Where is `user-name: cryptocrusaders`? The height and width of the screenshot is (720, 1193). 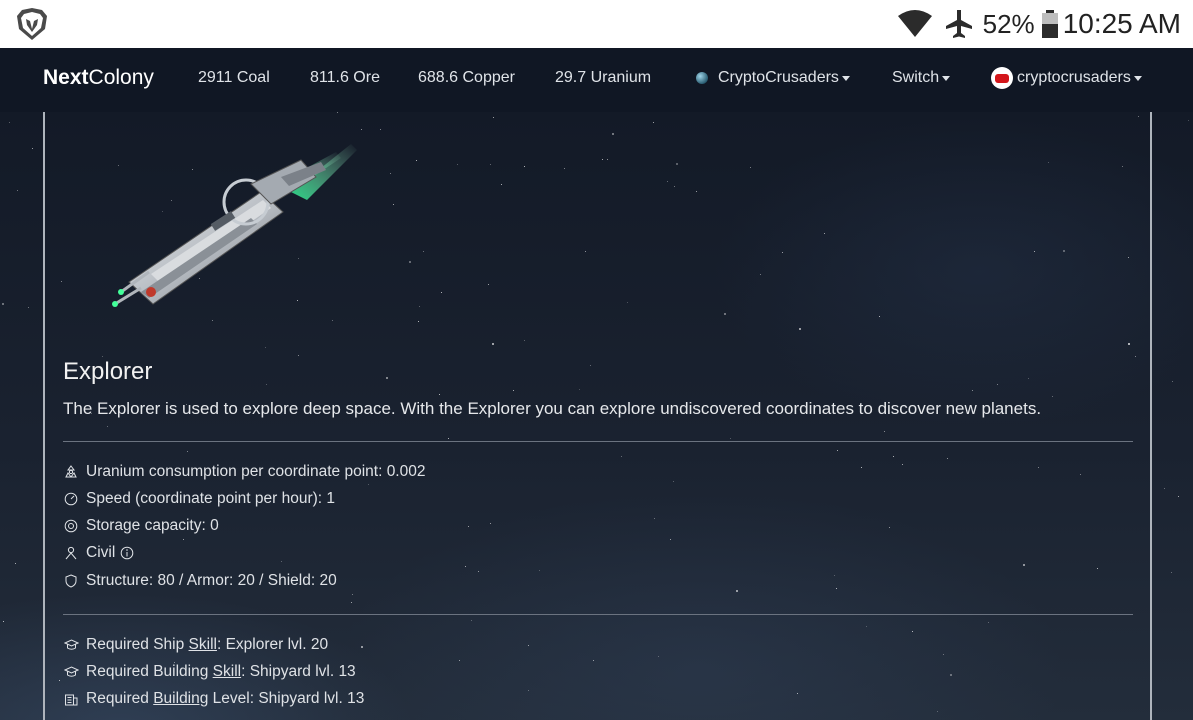 user-name: cryptocrusaders is located at coordinates (1074, 77).